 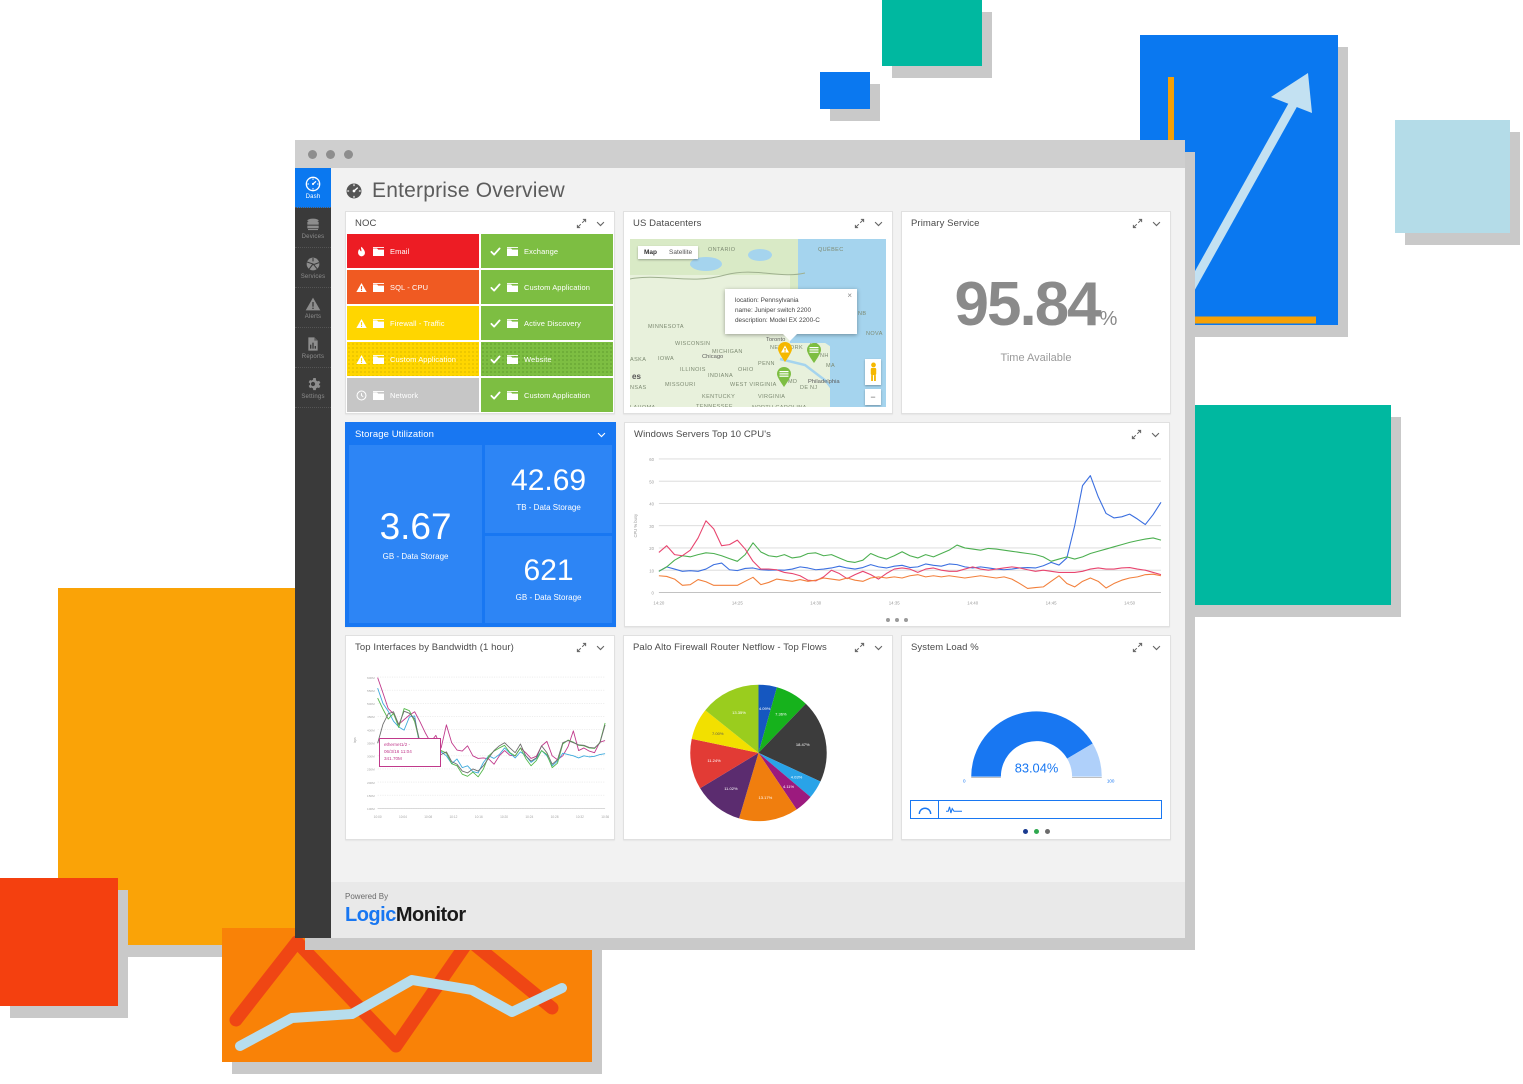 What do you see at coordinates (371, 783) in the screenshot?
I see `bandwidth-y-tick: 200M` at bounding box center [371, 783].